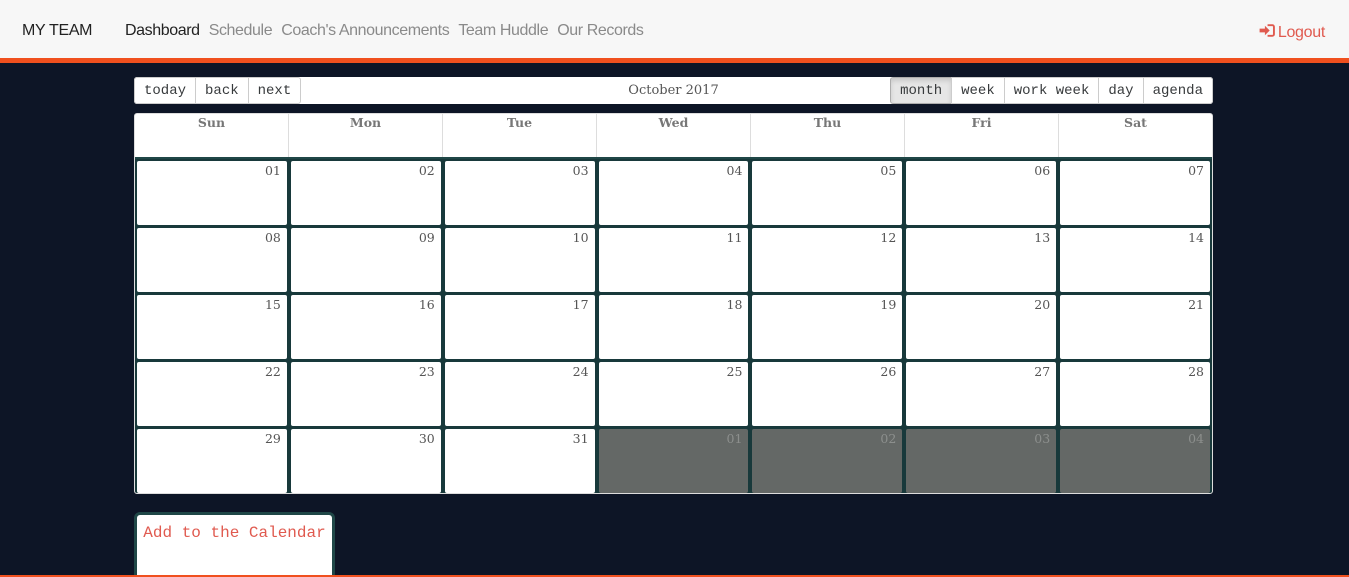 This screenshot has height=577, width=1349. What do you see at coordinates (1196, 304) in the screenshot?
I see `day-number: 21` at bounding box center [1196, 304].